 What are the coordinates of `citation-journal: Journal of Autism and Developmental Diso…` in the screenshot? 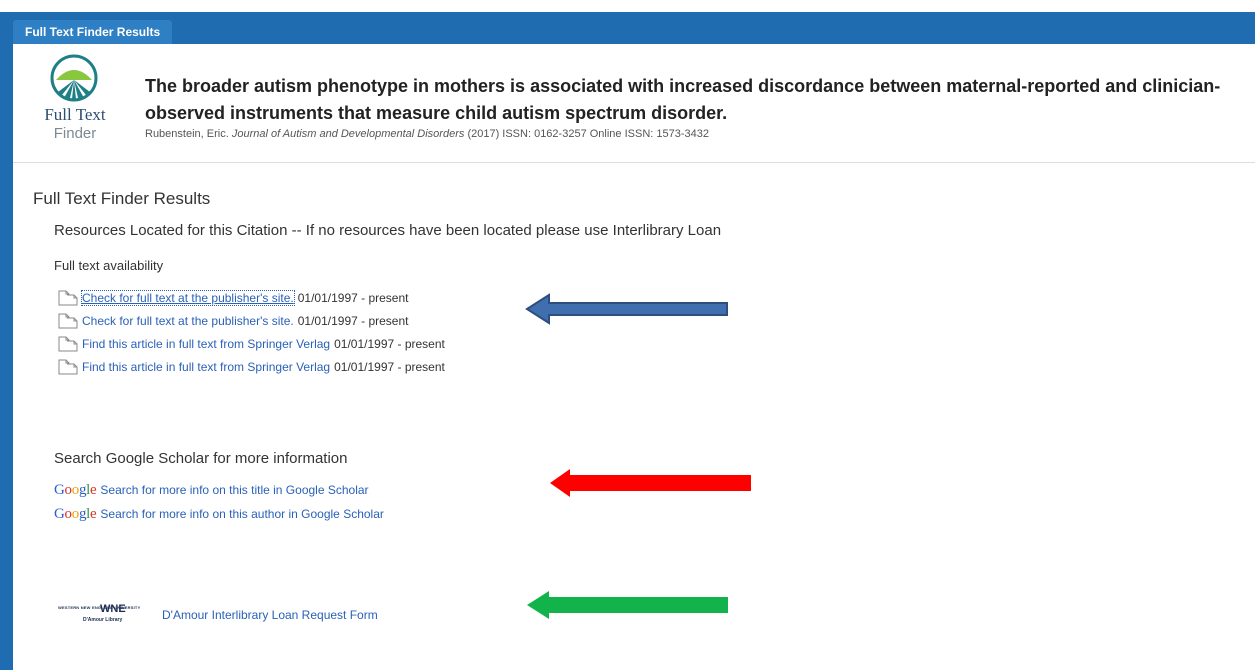 It's located at (348, 134).